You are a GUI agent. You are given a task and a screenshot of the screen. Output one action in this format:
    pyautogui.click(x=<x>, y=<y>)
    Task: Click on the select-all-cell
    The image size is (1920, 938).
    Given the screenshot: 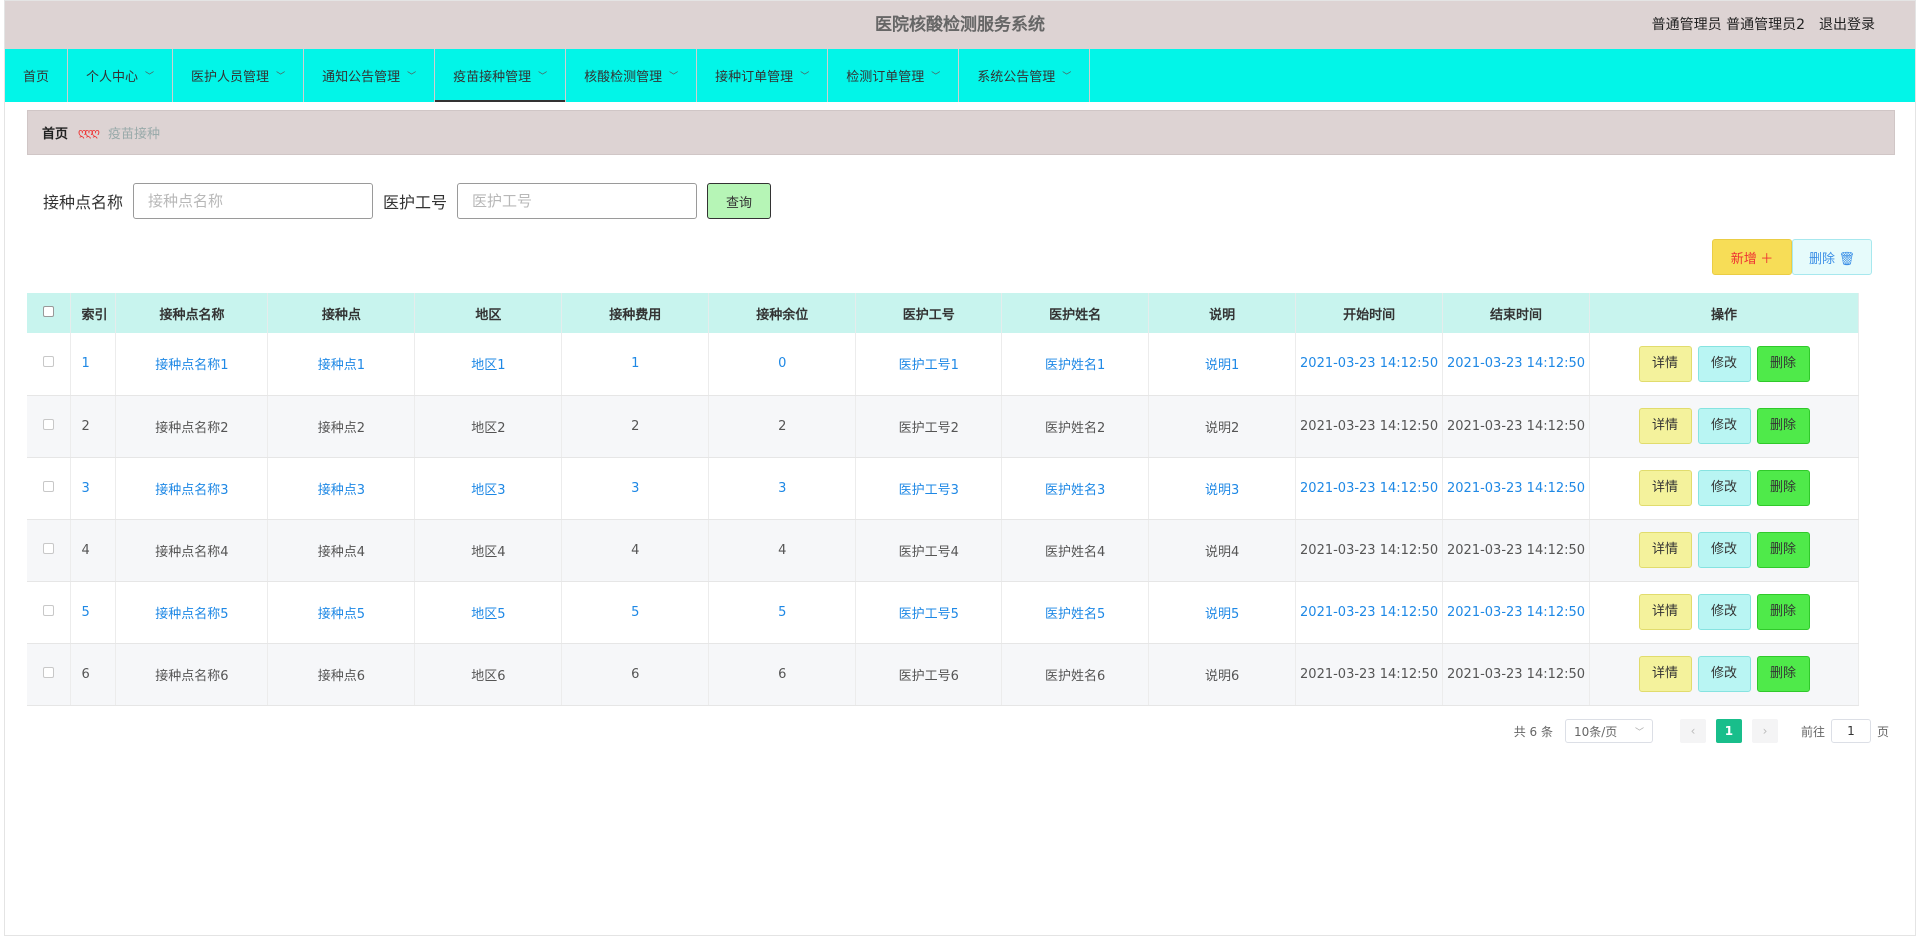 What is the action you would take?
    pyautogui.click(x=49, y=313)
    